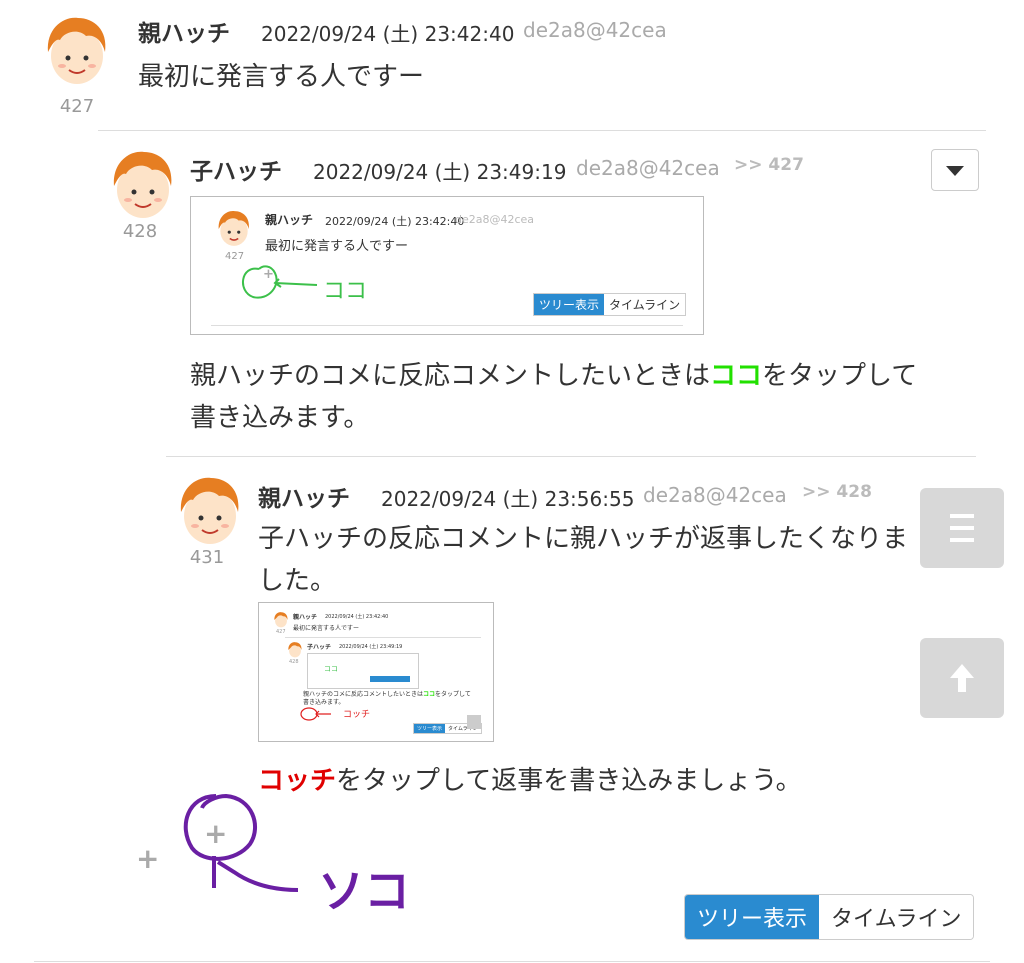  I want to click on author-name: 子ハッチ, so click(236, 172).